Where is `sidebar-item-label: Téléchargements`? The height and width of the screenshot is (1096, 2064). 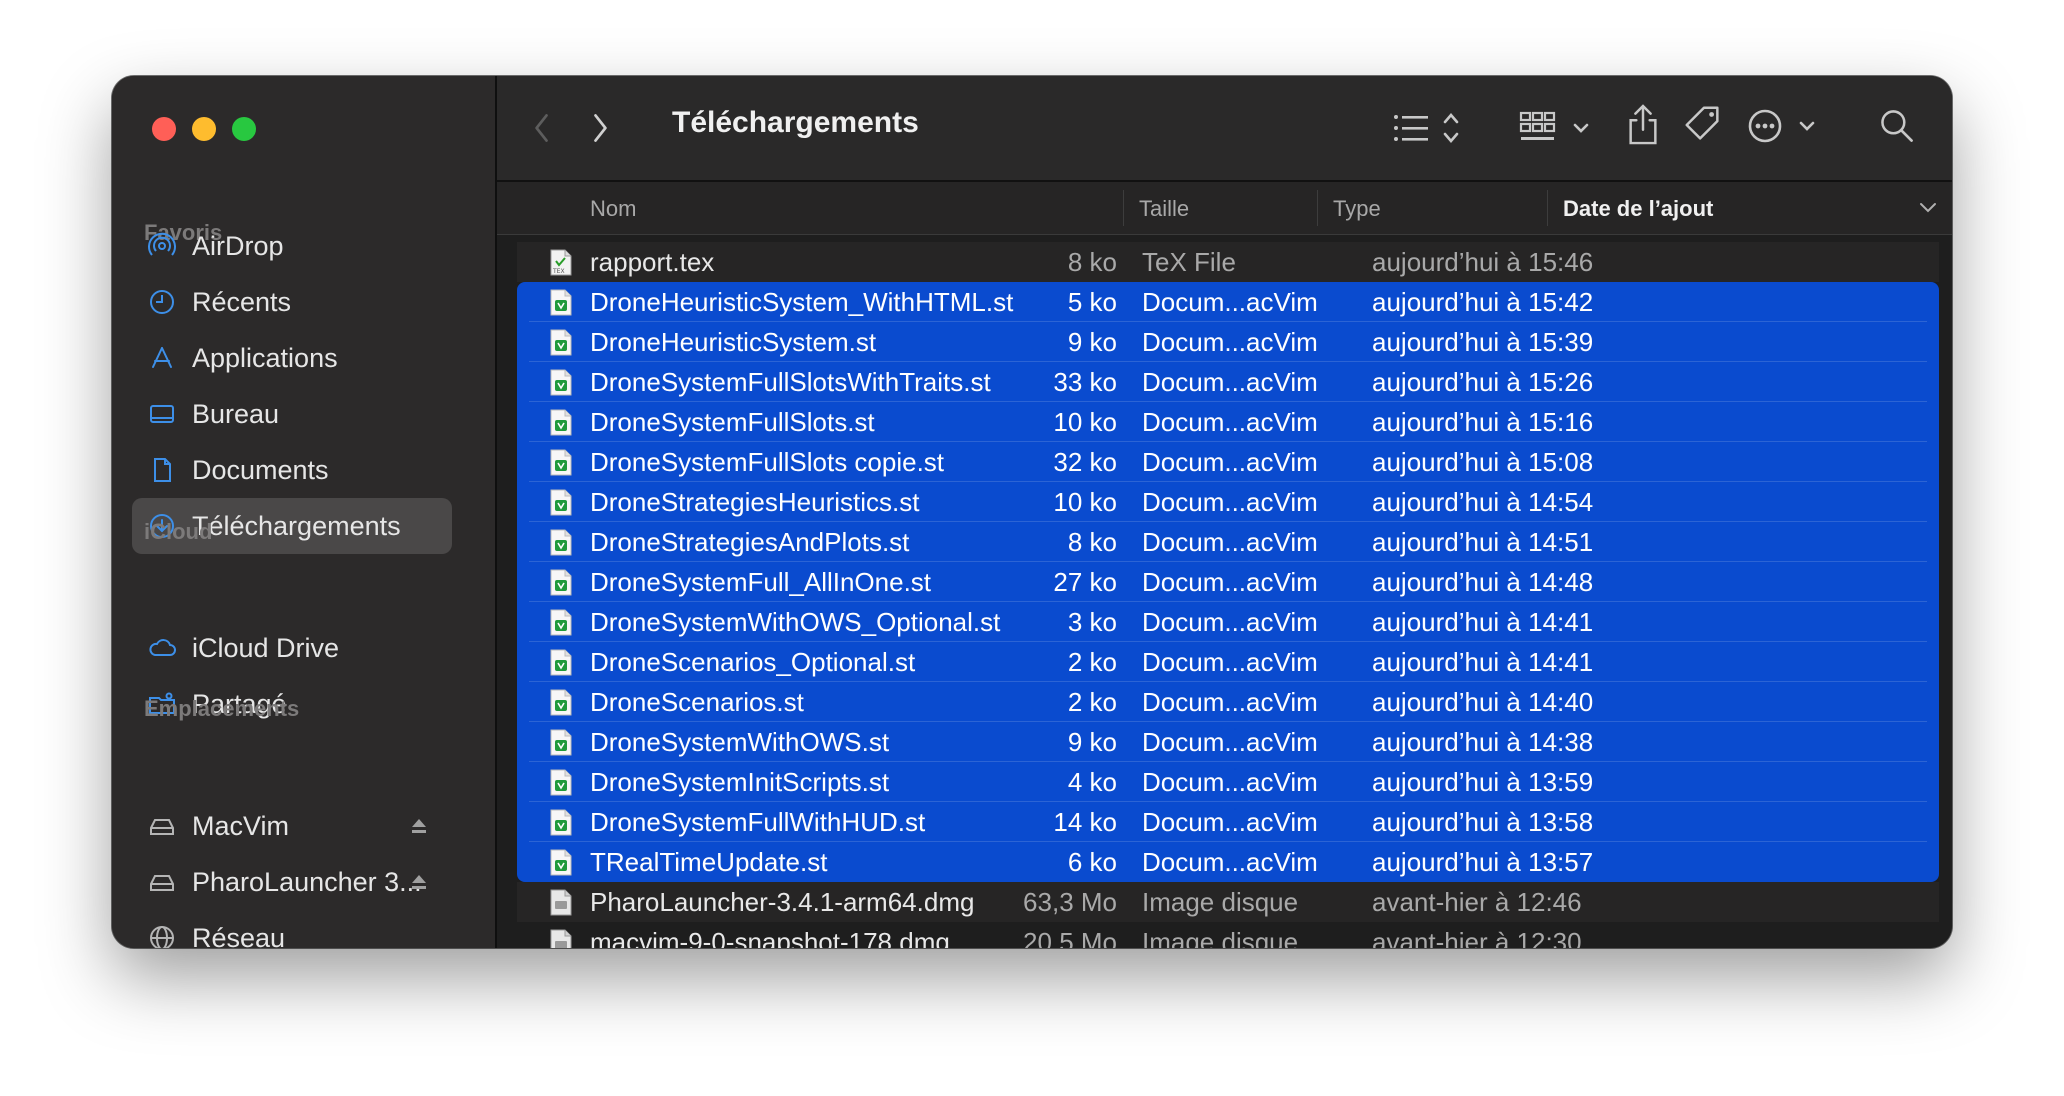 sidebar-item-label: Téléchargements is located at coordinates (296, 525).